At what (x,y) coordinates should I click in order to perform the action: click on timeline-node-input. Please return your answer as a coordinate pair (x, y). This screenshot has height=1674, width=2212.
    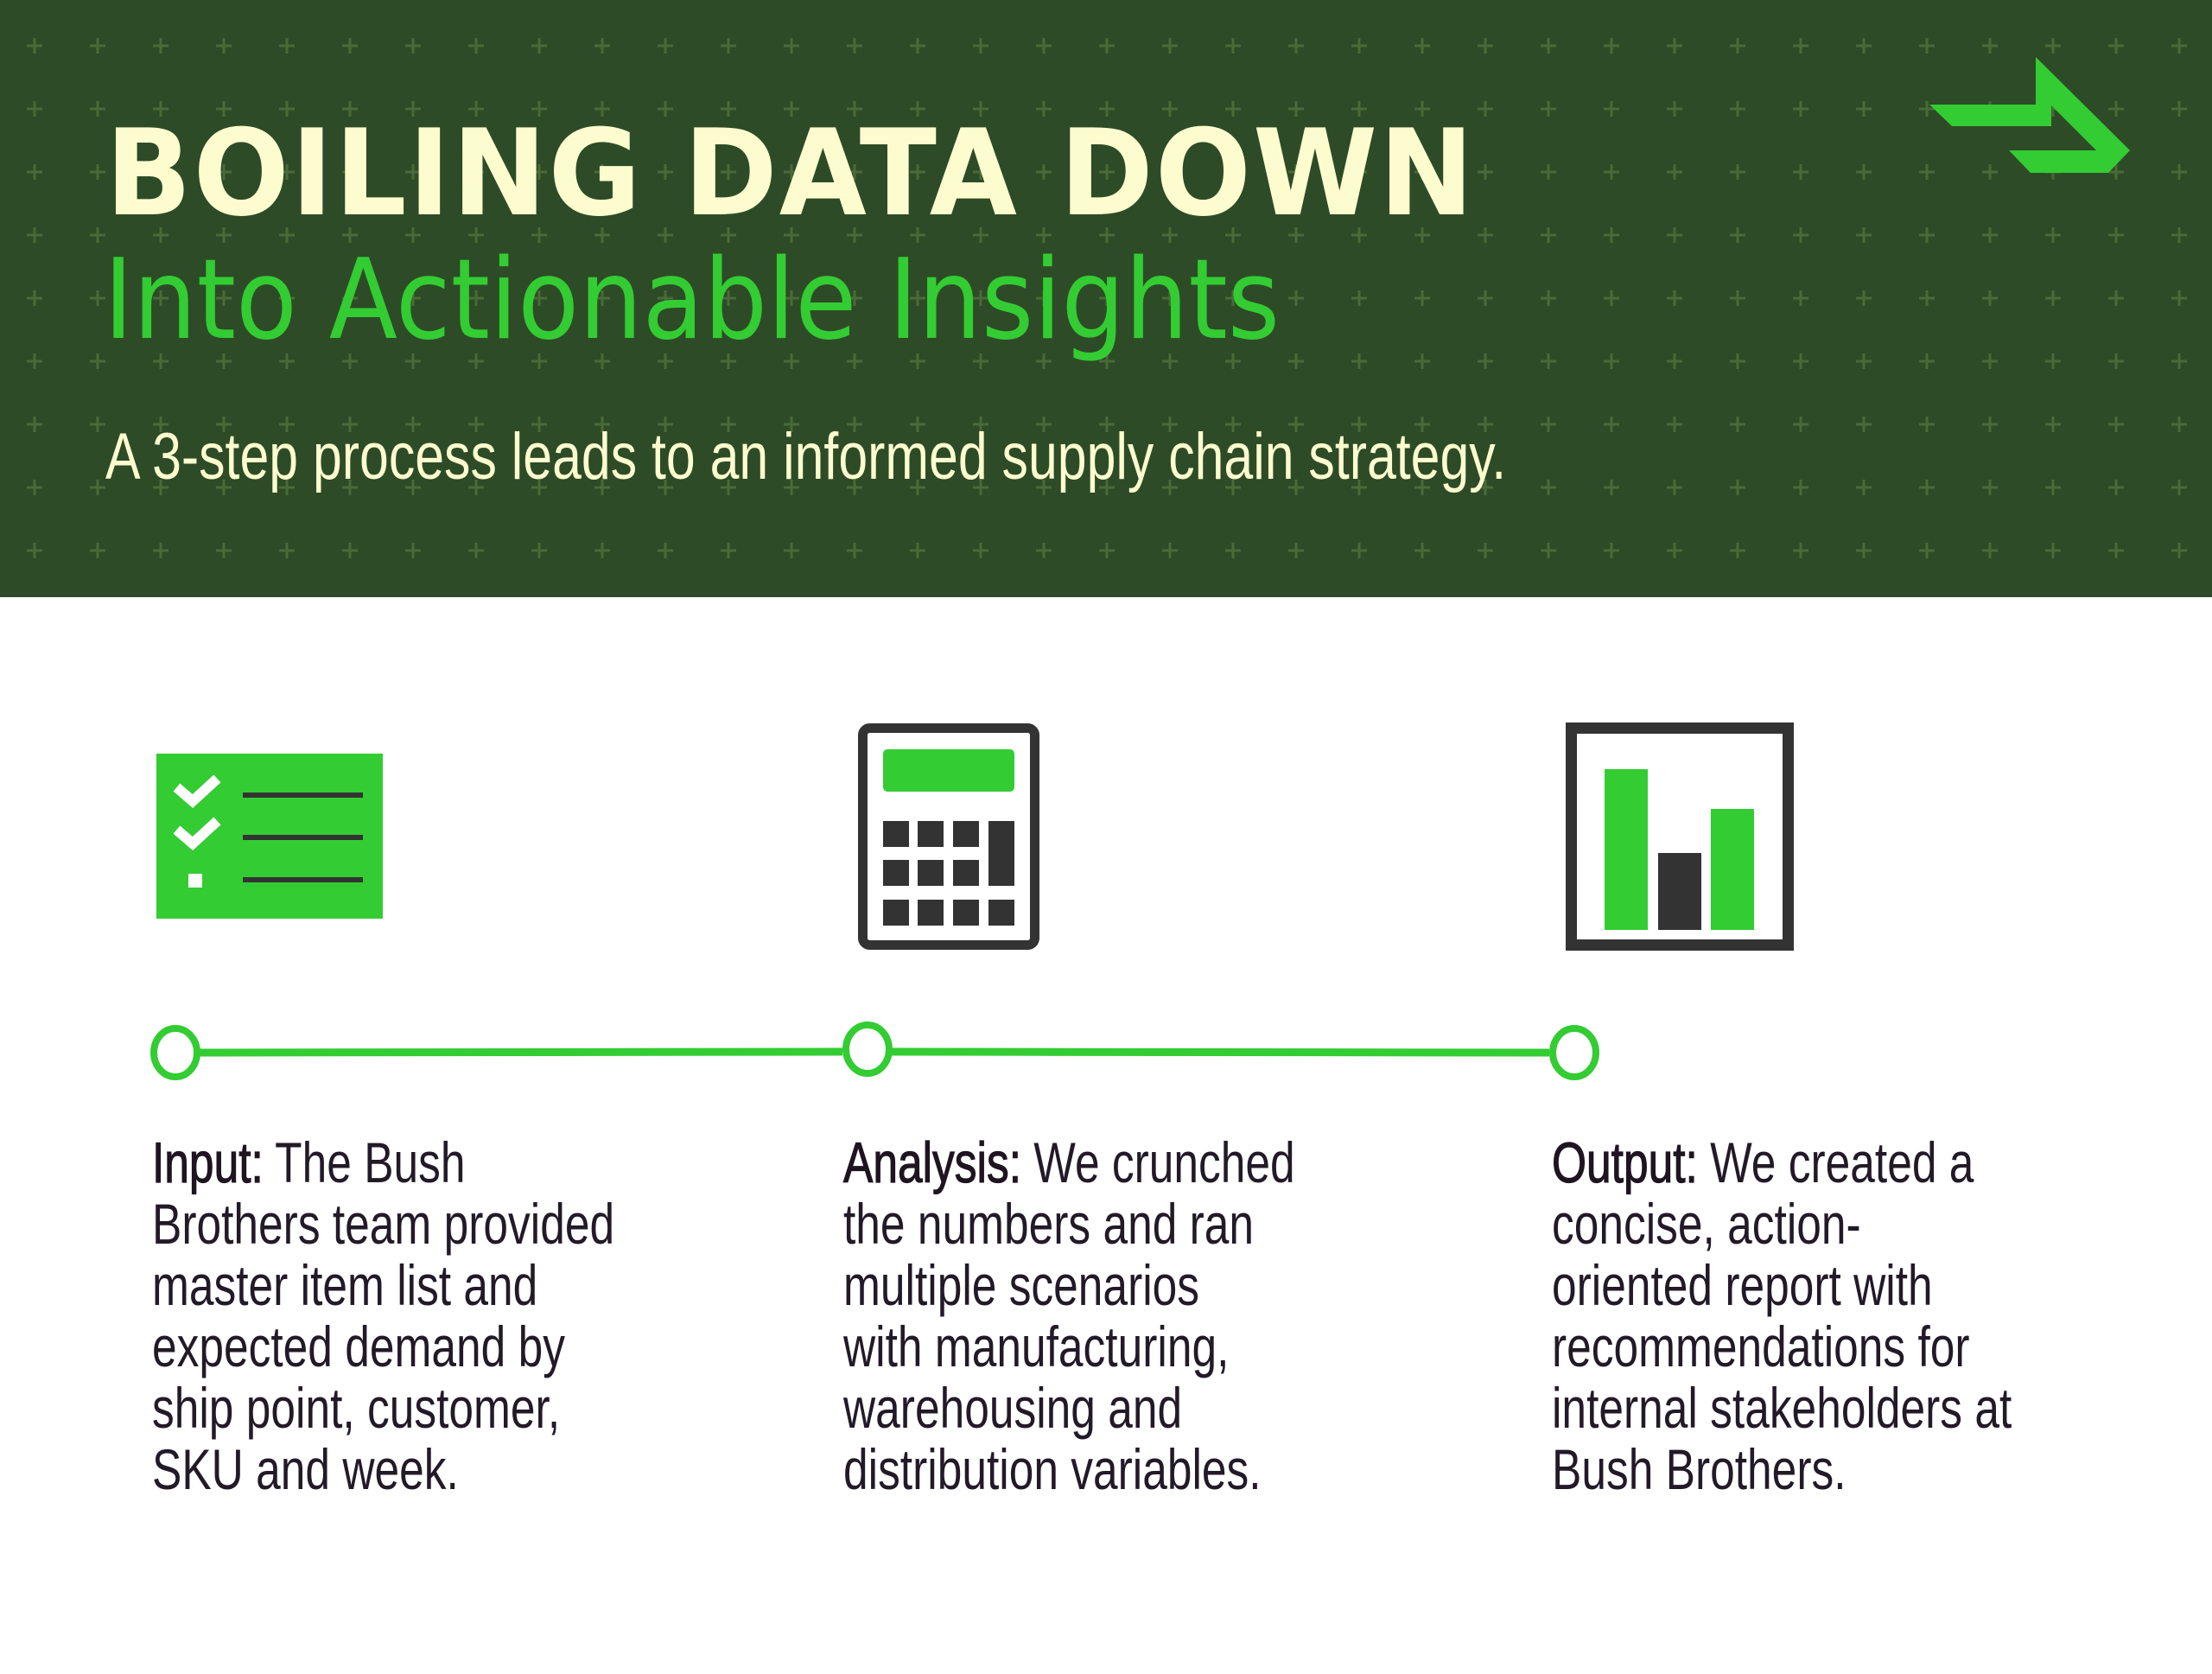
    Looking at the image, I should click on (175, 1052).